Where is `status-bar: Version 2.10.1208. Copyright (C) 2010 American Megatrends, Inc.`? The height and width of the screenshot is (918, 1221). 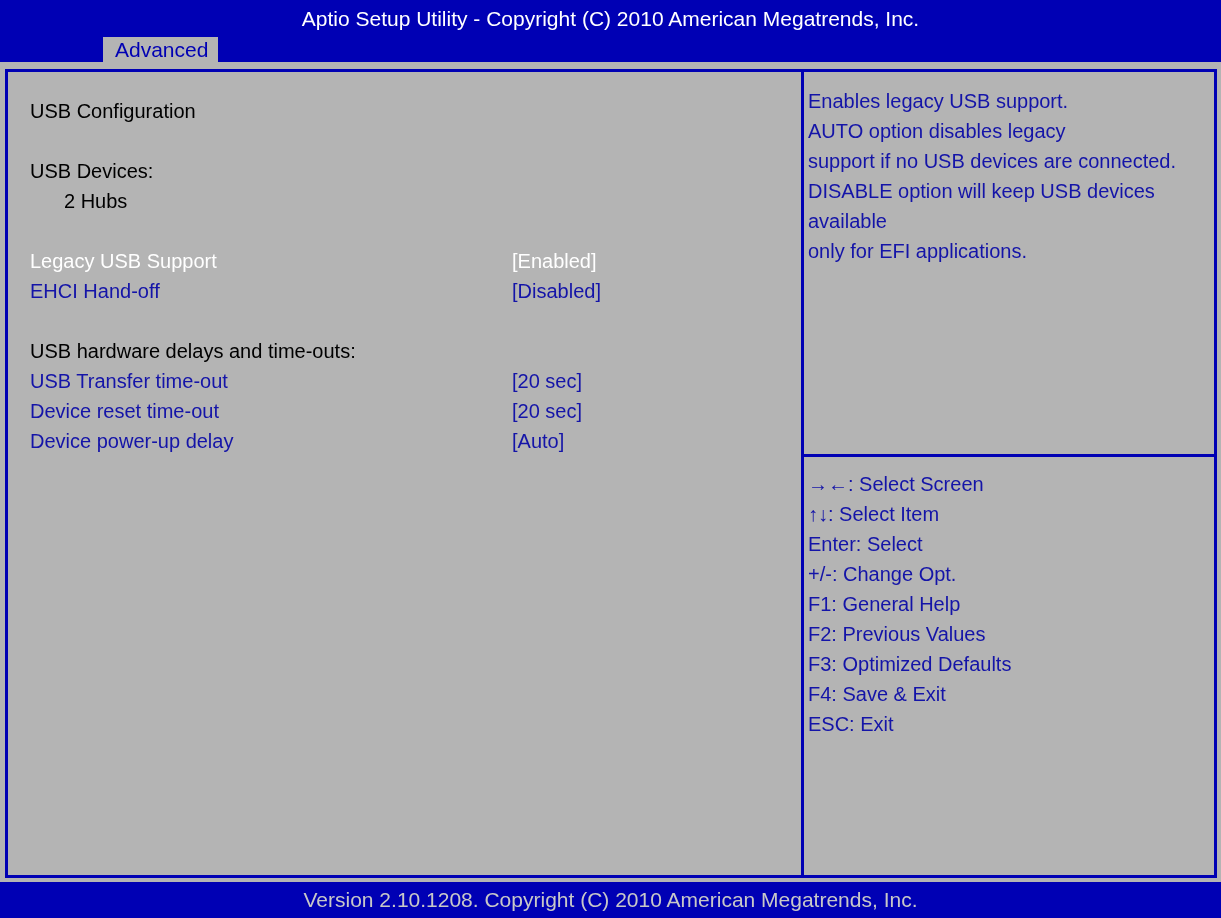 status-bar: Version 2.10.1208. Copyright (C) 2010 American Megatrends, Inc. is located at coordinates (610, 900).